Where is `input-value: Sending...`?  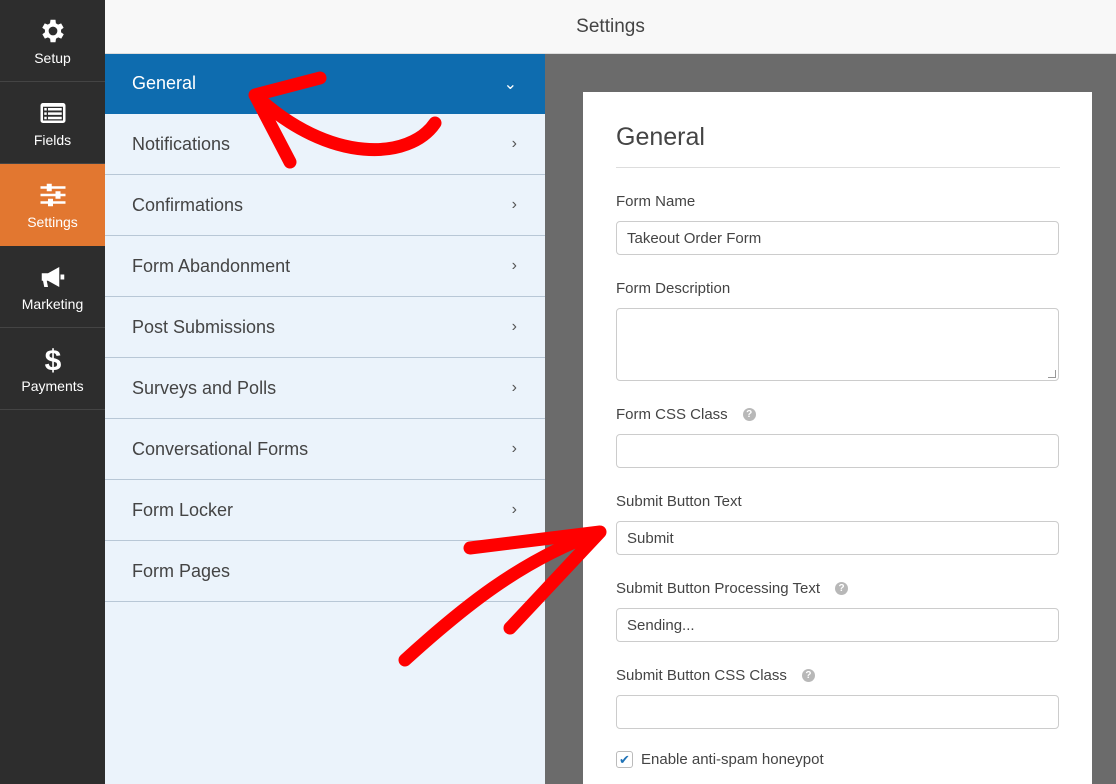
input-value: Sending... is located at coordinates (661, 625).